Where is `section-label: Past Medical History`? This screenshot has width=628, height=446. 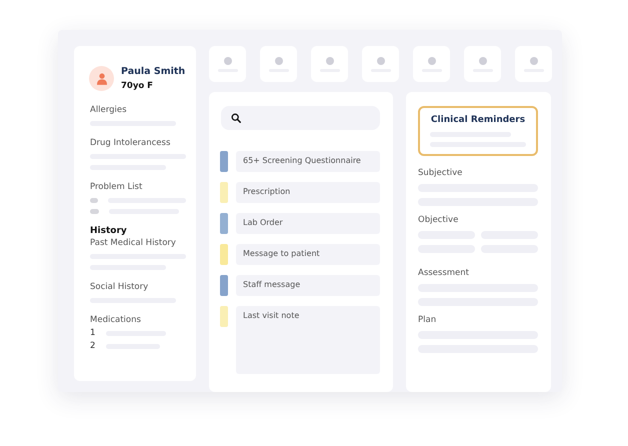 section-label: Past Medical History is located at coordinates (133, 243).